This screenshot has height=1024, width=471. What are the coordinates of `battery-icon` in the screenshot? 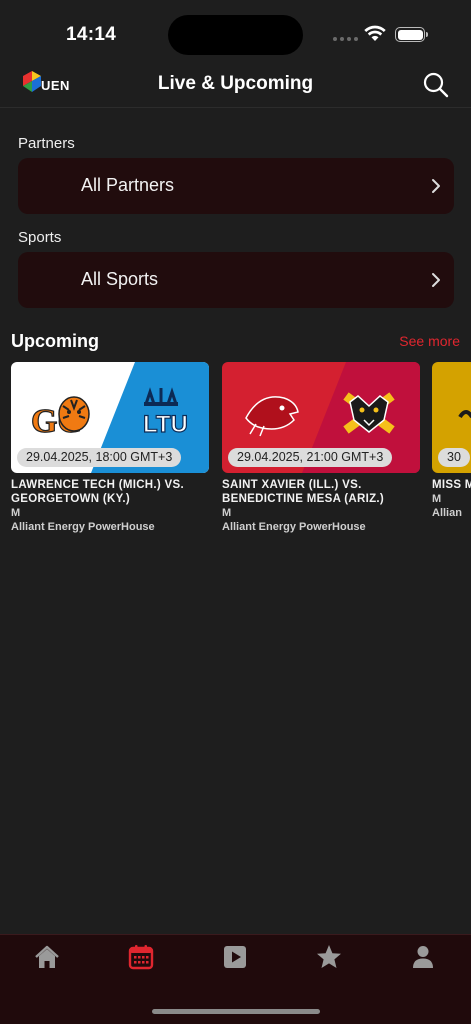 It's located at (411, 34).